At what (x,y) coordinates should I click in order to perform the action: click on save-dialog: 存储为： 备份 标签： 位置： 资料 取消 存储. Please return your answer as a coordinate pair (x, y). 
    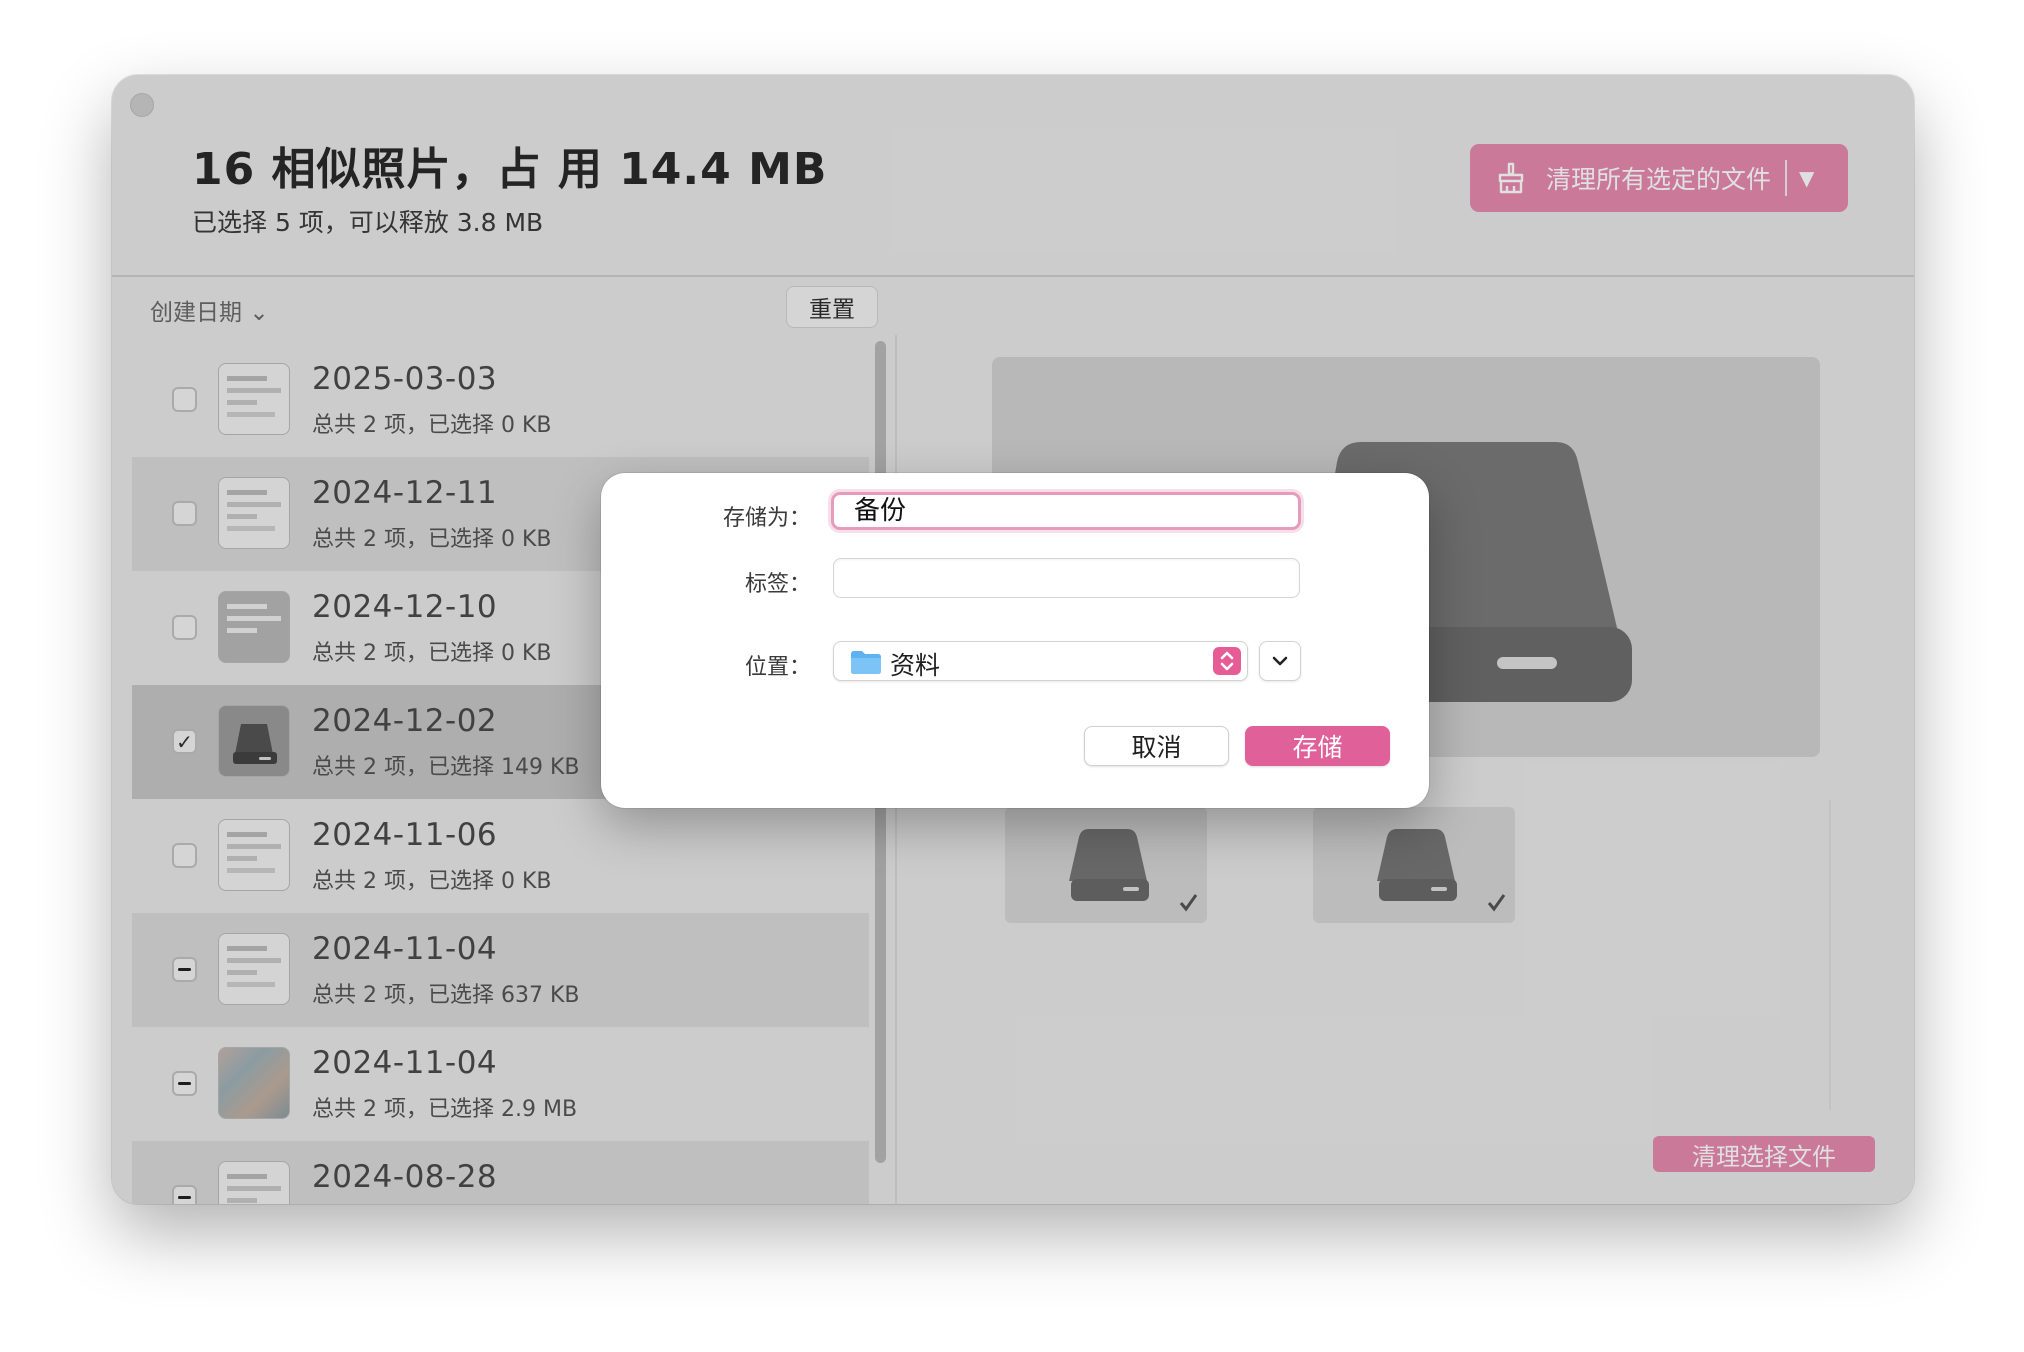
    Looking at the image, I should click on (1015, 640).